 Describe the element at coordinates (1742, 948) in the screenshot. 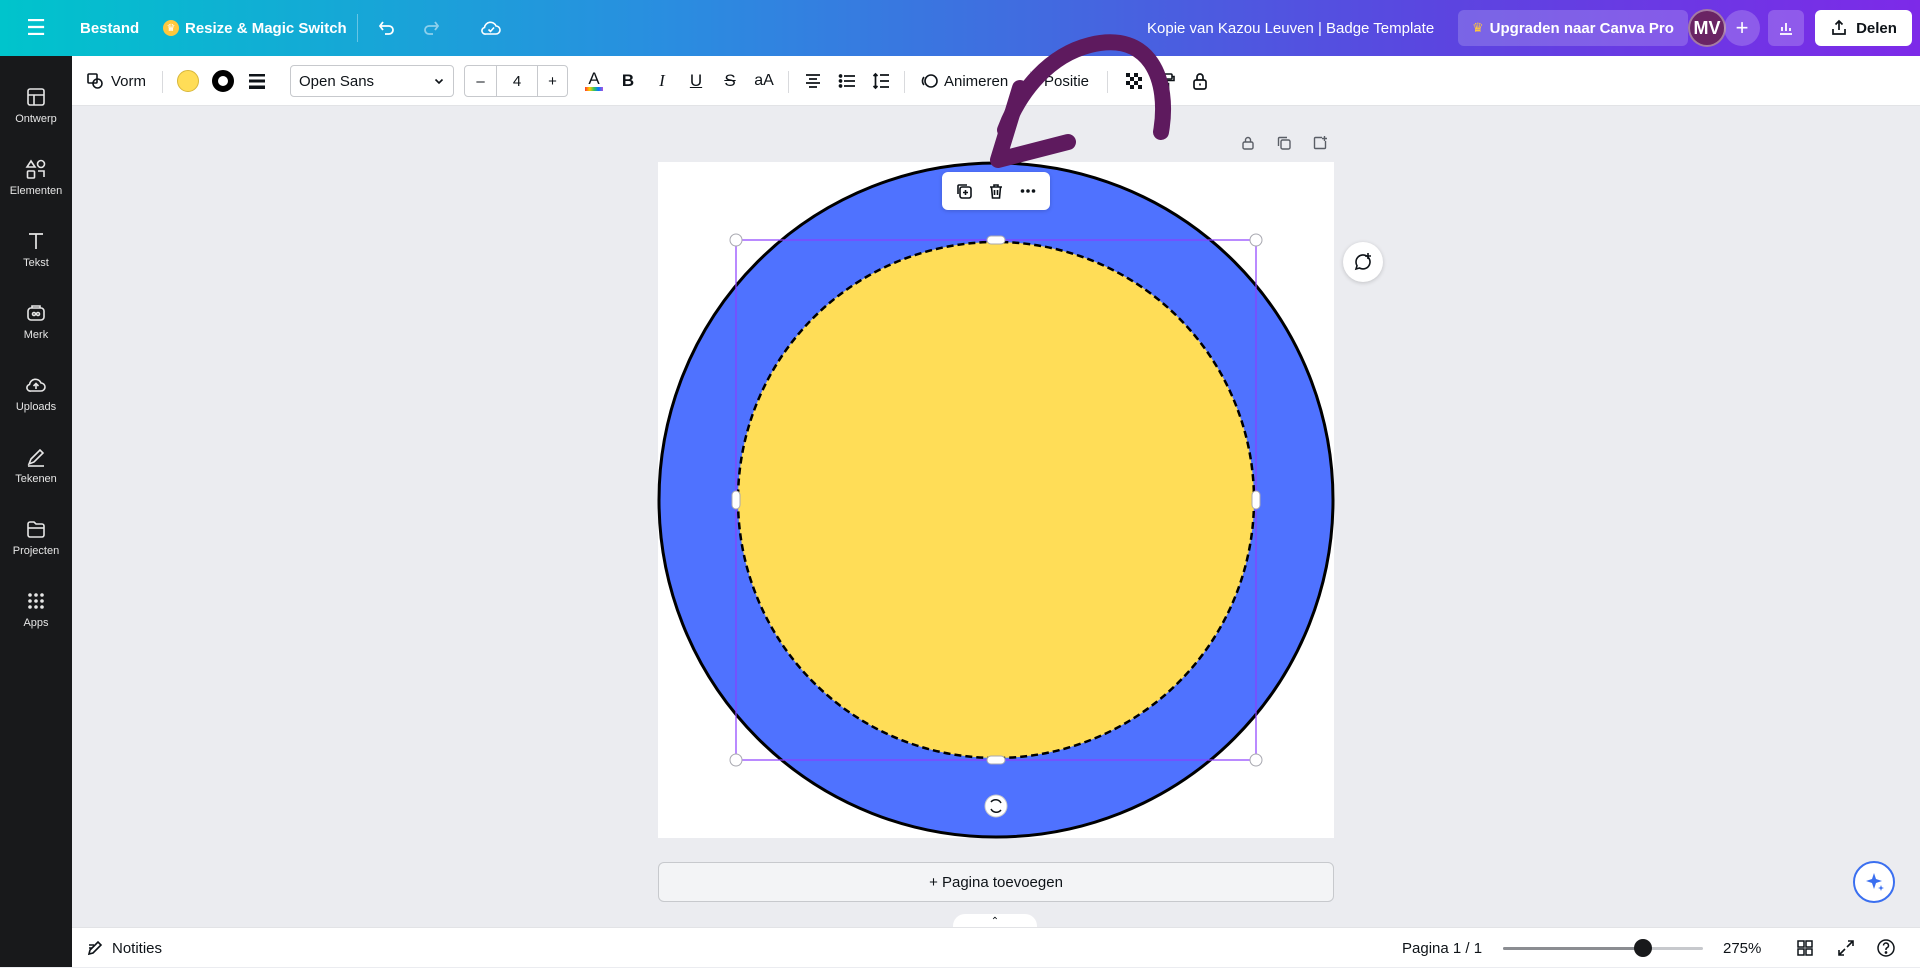

I see `zoom-level: 275%` at that location.